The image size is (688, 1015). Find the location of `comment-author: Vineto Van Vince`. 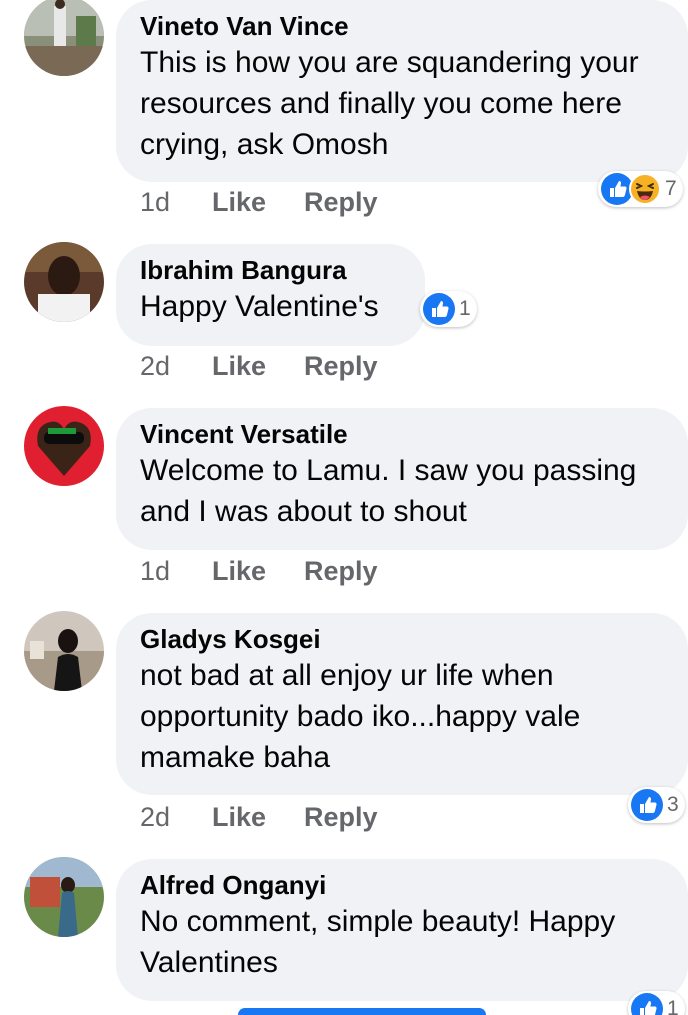

comment-author: Vineto Van Vince is located at coordinates (402, 26).